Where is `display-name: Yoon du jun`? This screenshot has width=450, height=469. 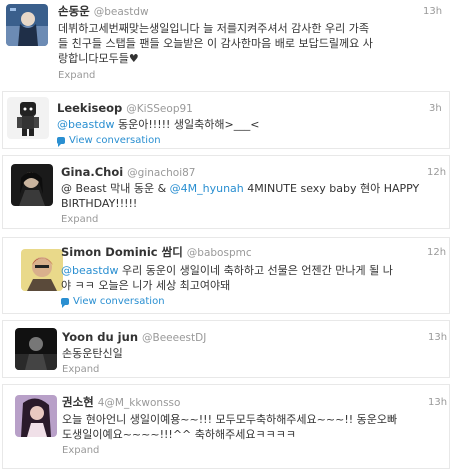 display-name: Yoon du jun is located at coordinates (100, 337).